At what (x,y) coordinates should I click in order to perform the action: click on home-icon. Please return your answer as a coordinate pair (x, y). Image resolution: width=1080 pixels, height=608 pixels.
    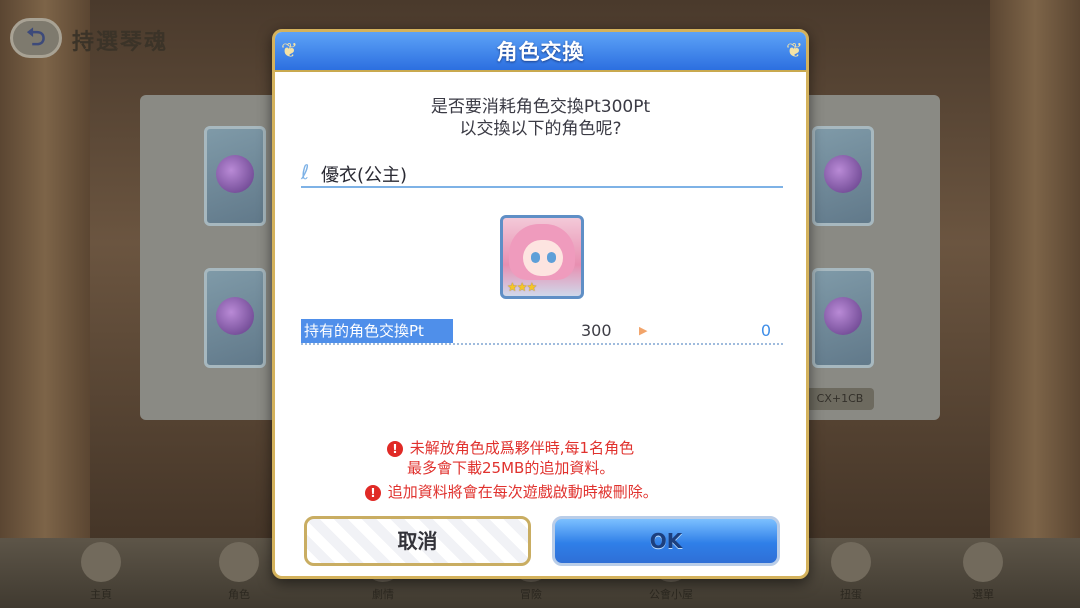
    Looking at the image, I should click on (101, 562).